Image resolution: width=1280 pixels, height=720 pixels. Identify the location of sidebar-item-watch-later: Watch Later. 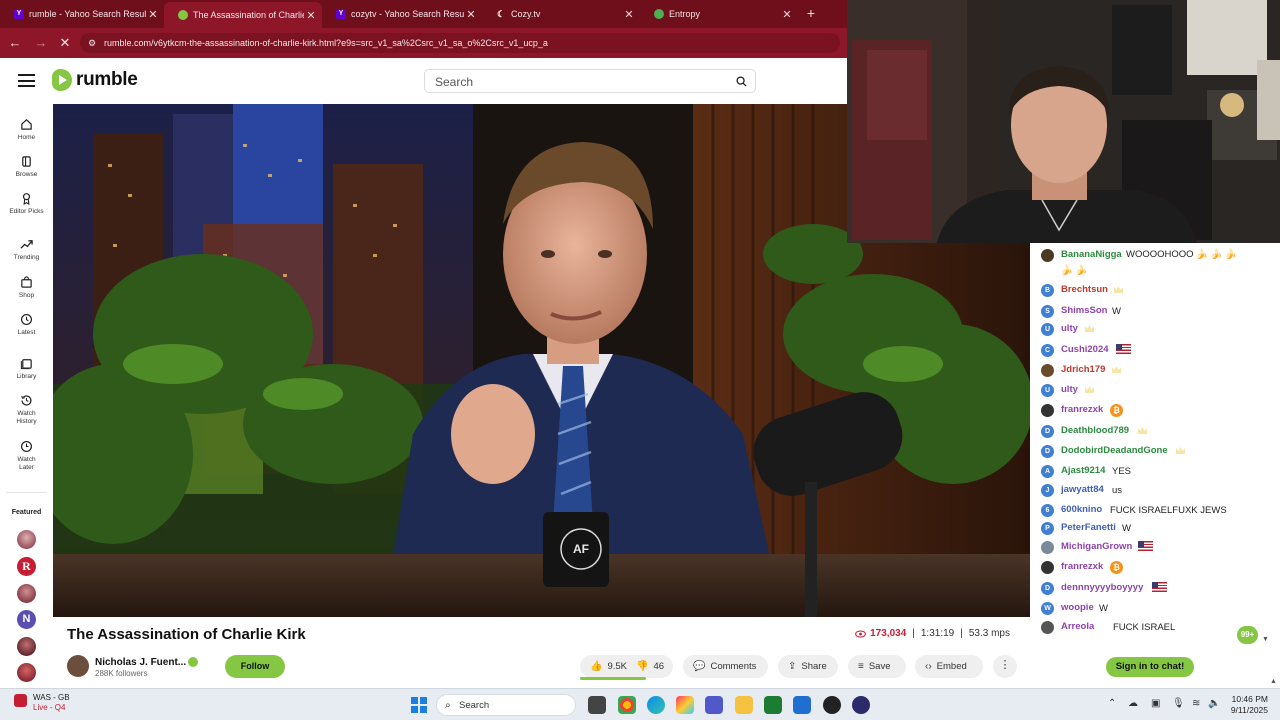
(26, 455).